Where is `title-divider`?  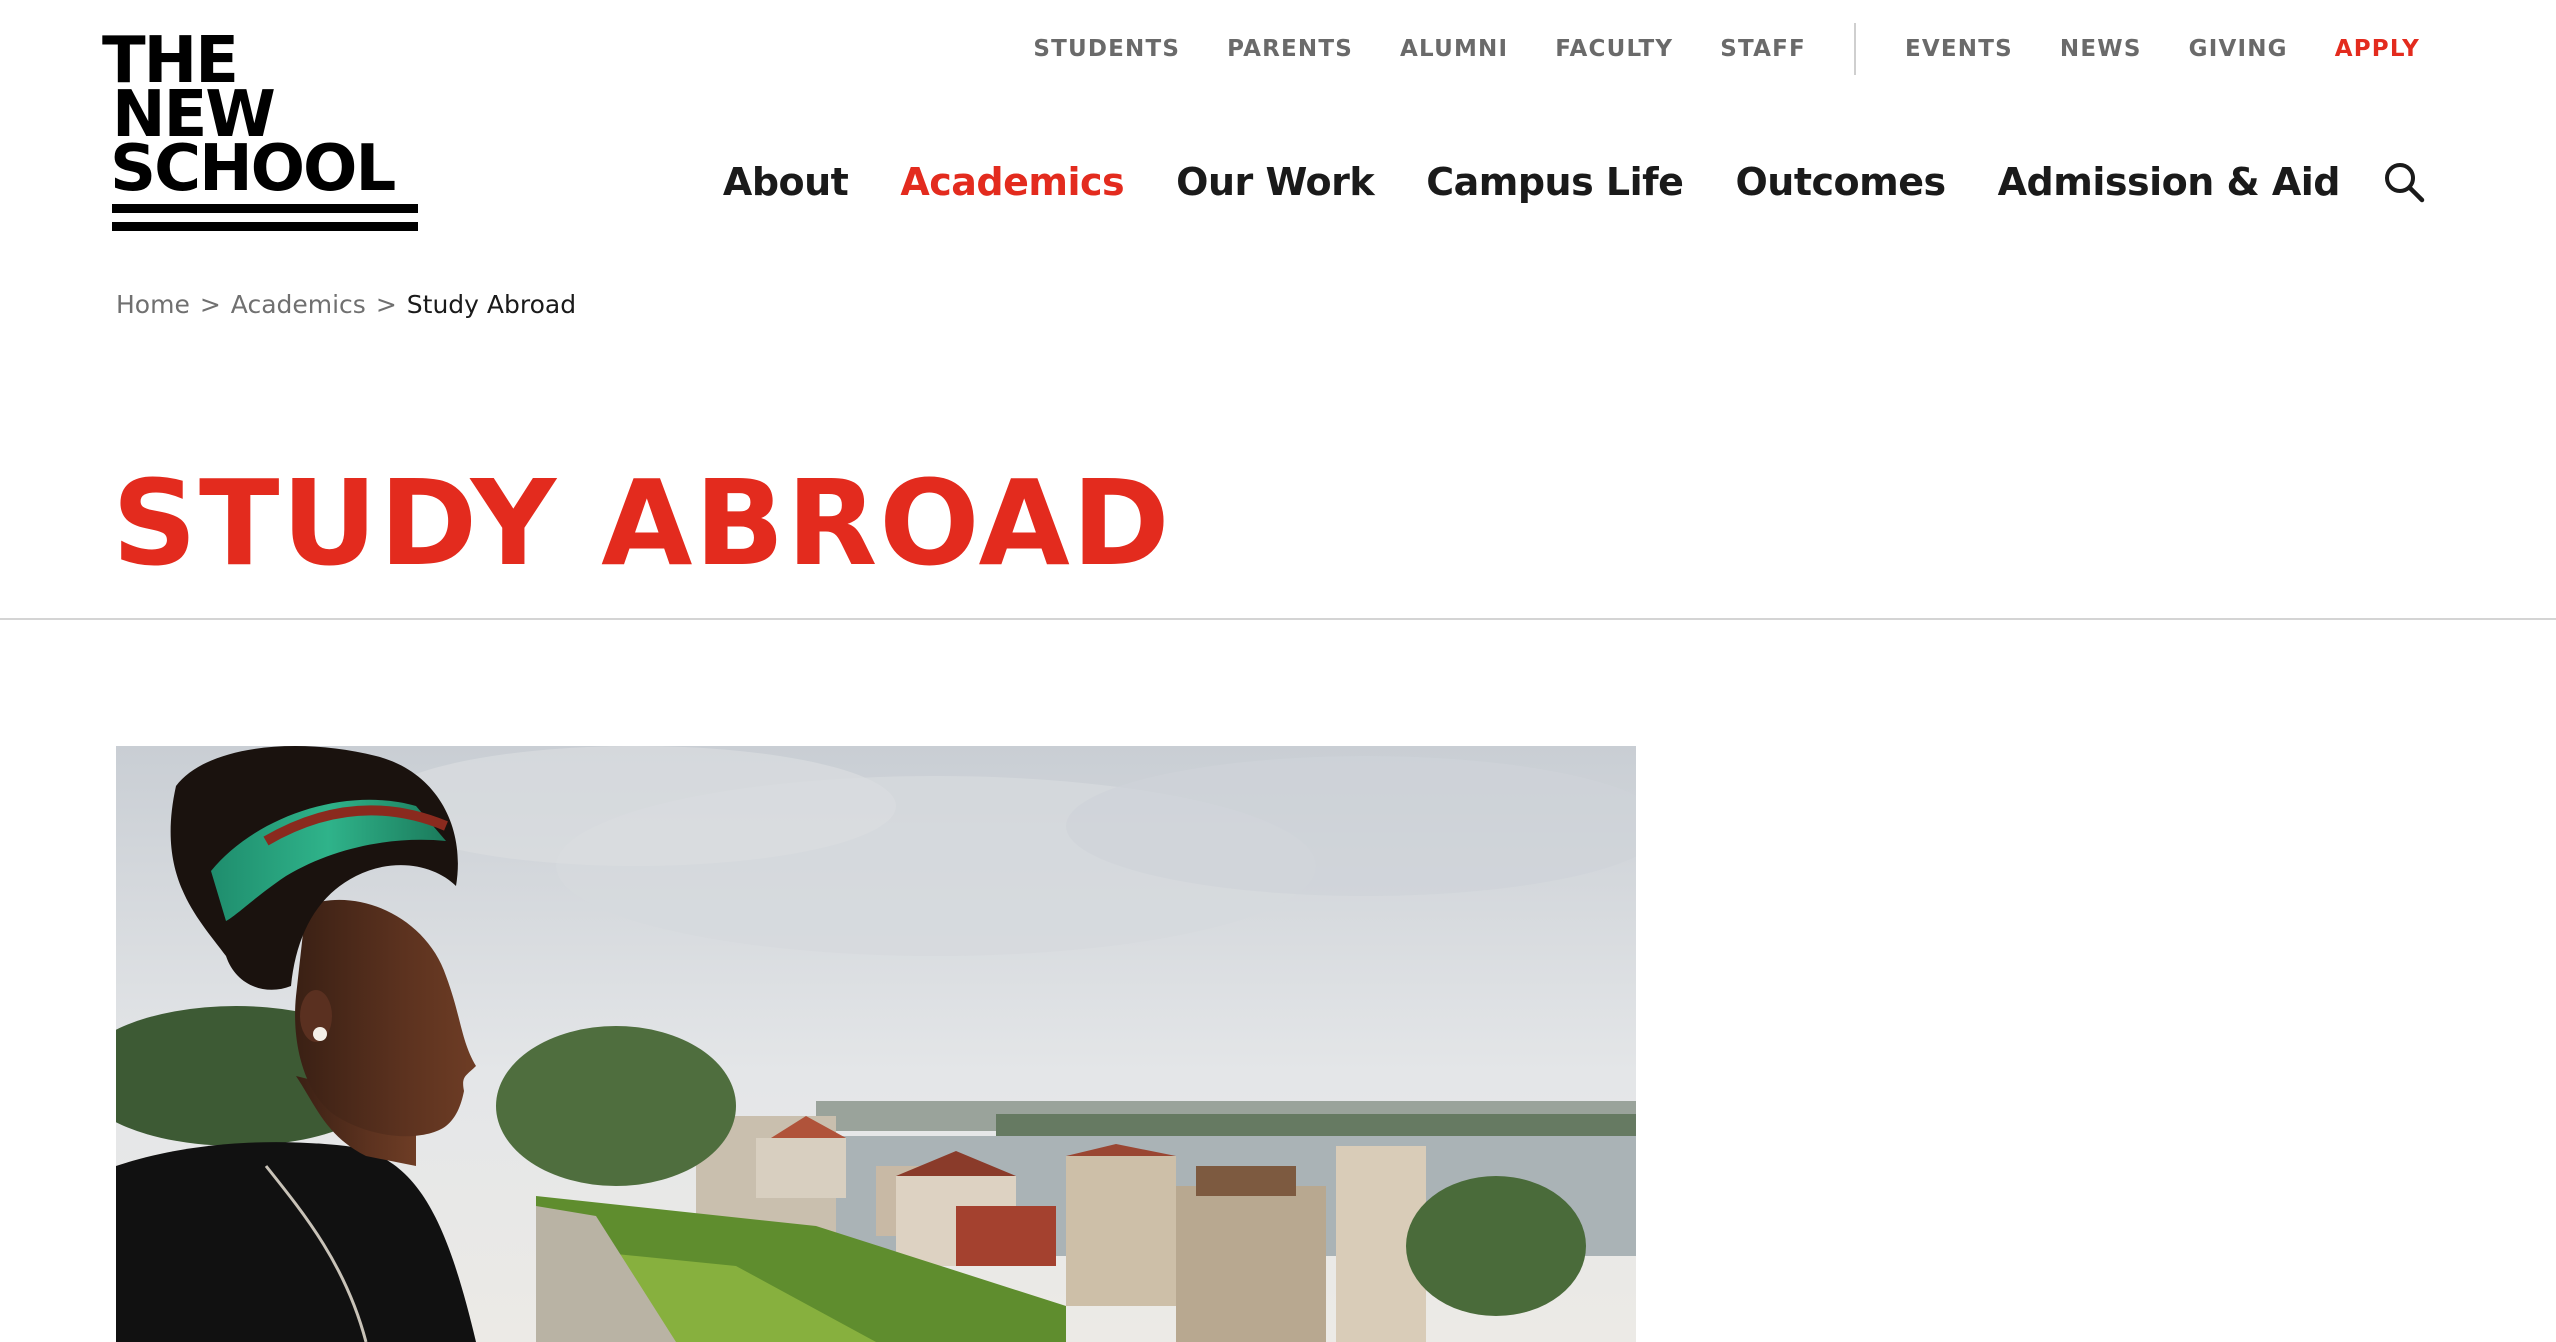 title-divider is located at coordinates (1278, 619).